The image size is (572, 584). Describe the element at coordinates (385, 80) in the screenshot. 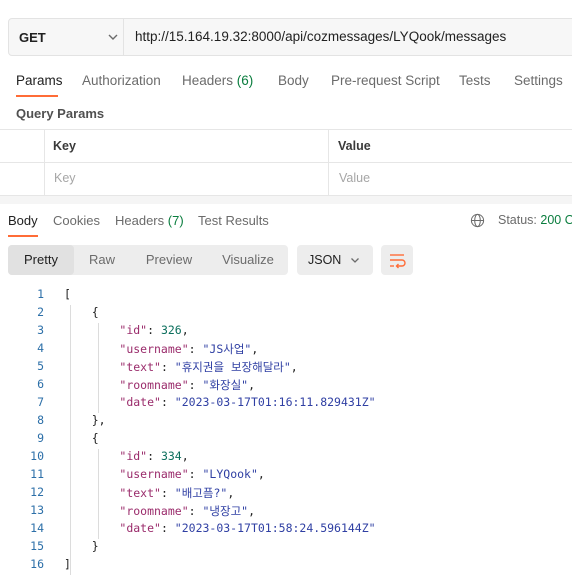

I see `tab-pre-request-script: Pre-request Script` at that location.